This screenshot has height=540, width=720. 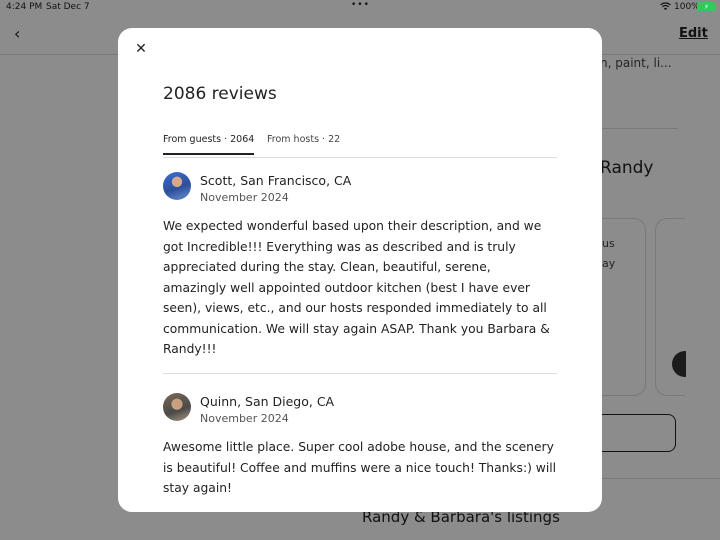 What do you see at coordinates (665, 6) in the screenshot?
I see `wifi-icon` at bounding box center [665, 6].